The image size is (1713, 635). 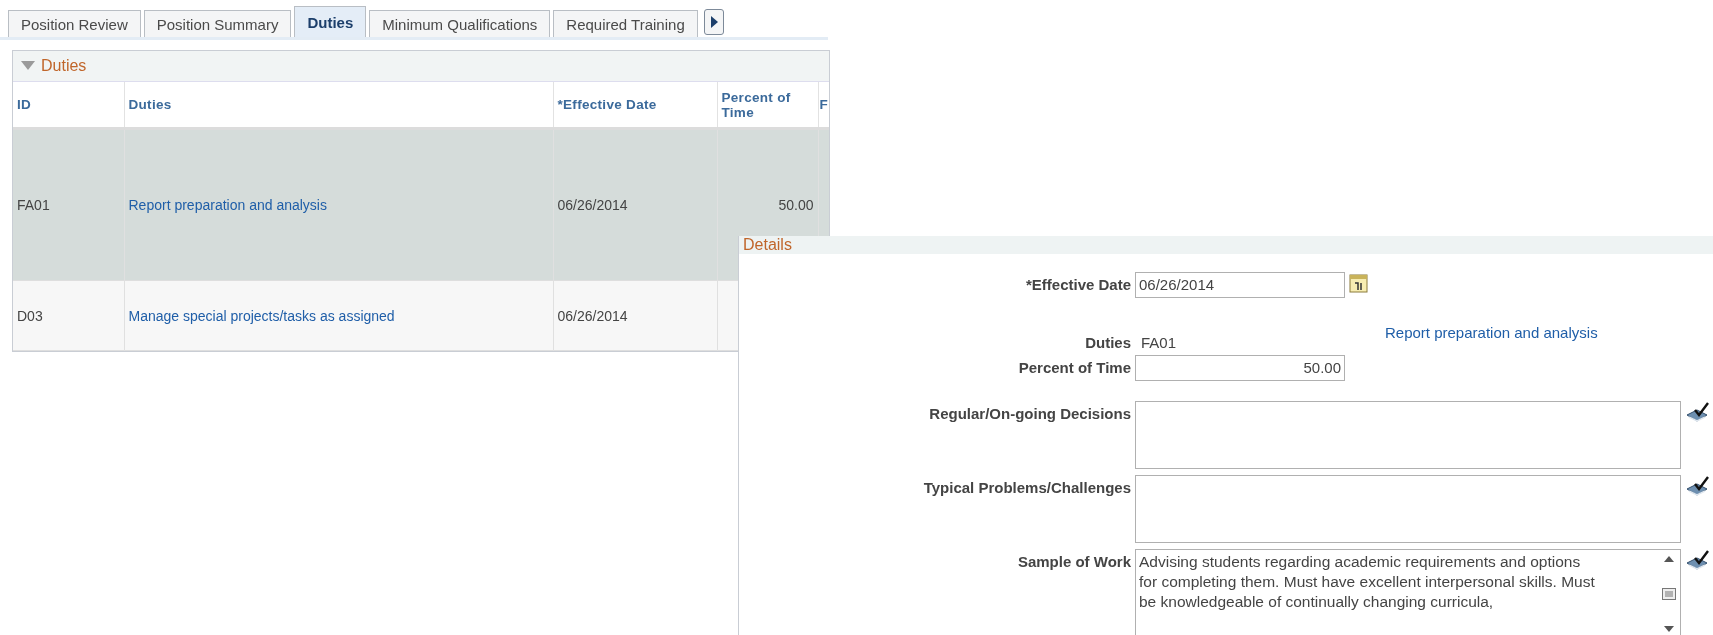 What do you see at coordinates (1077, 284) in the screenshot?
I see `field-label: *Effective Date` at bounding box center [1077, 284].